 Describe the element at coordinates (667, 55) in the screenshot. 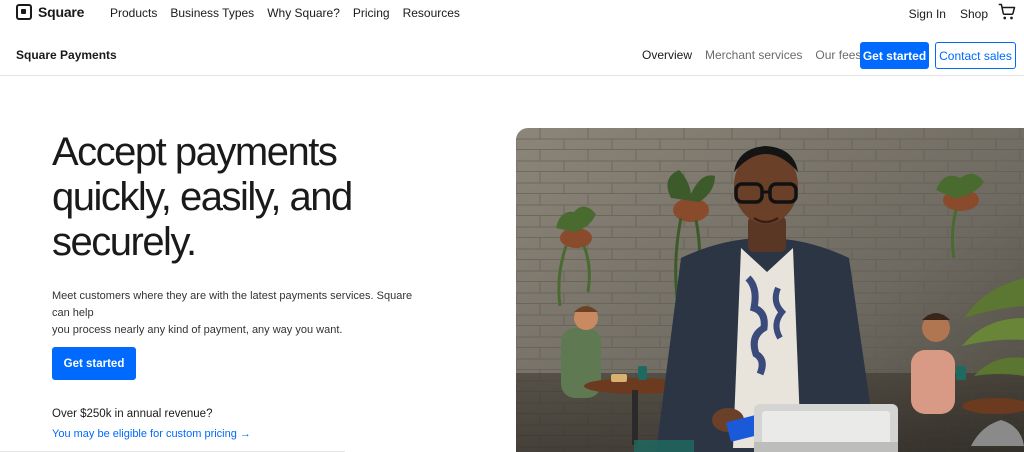

I see `subnav-overview: Overview` at that location.